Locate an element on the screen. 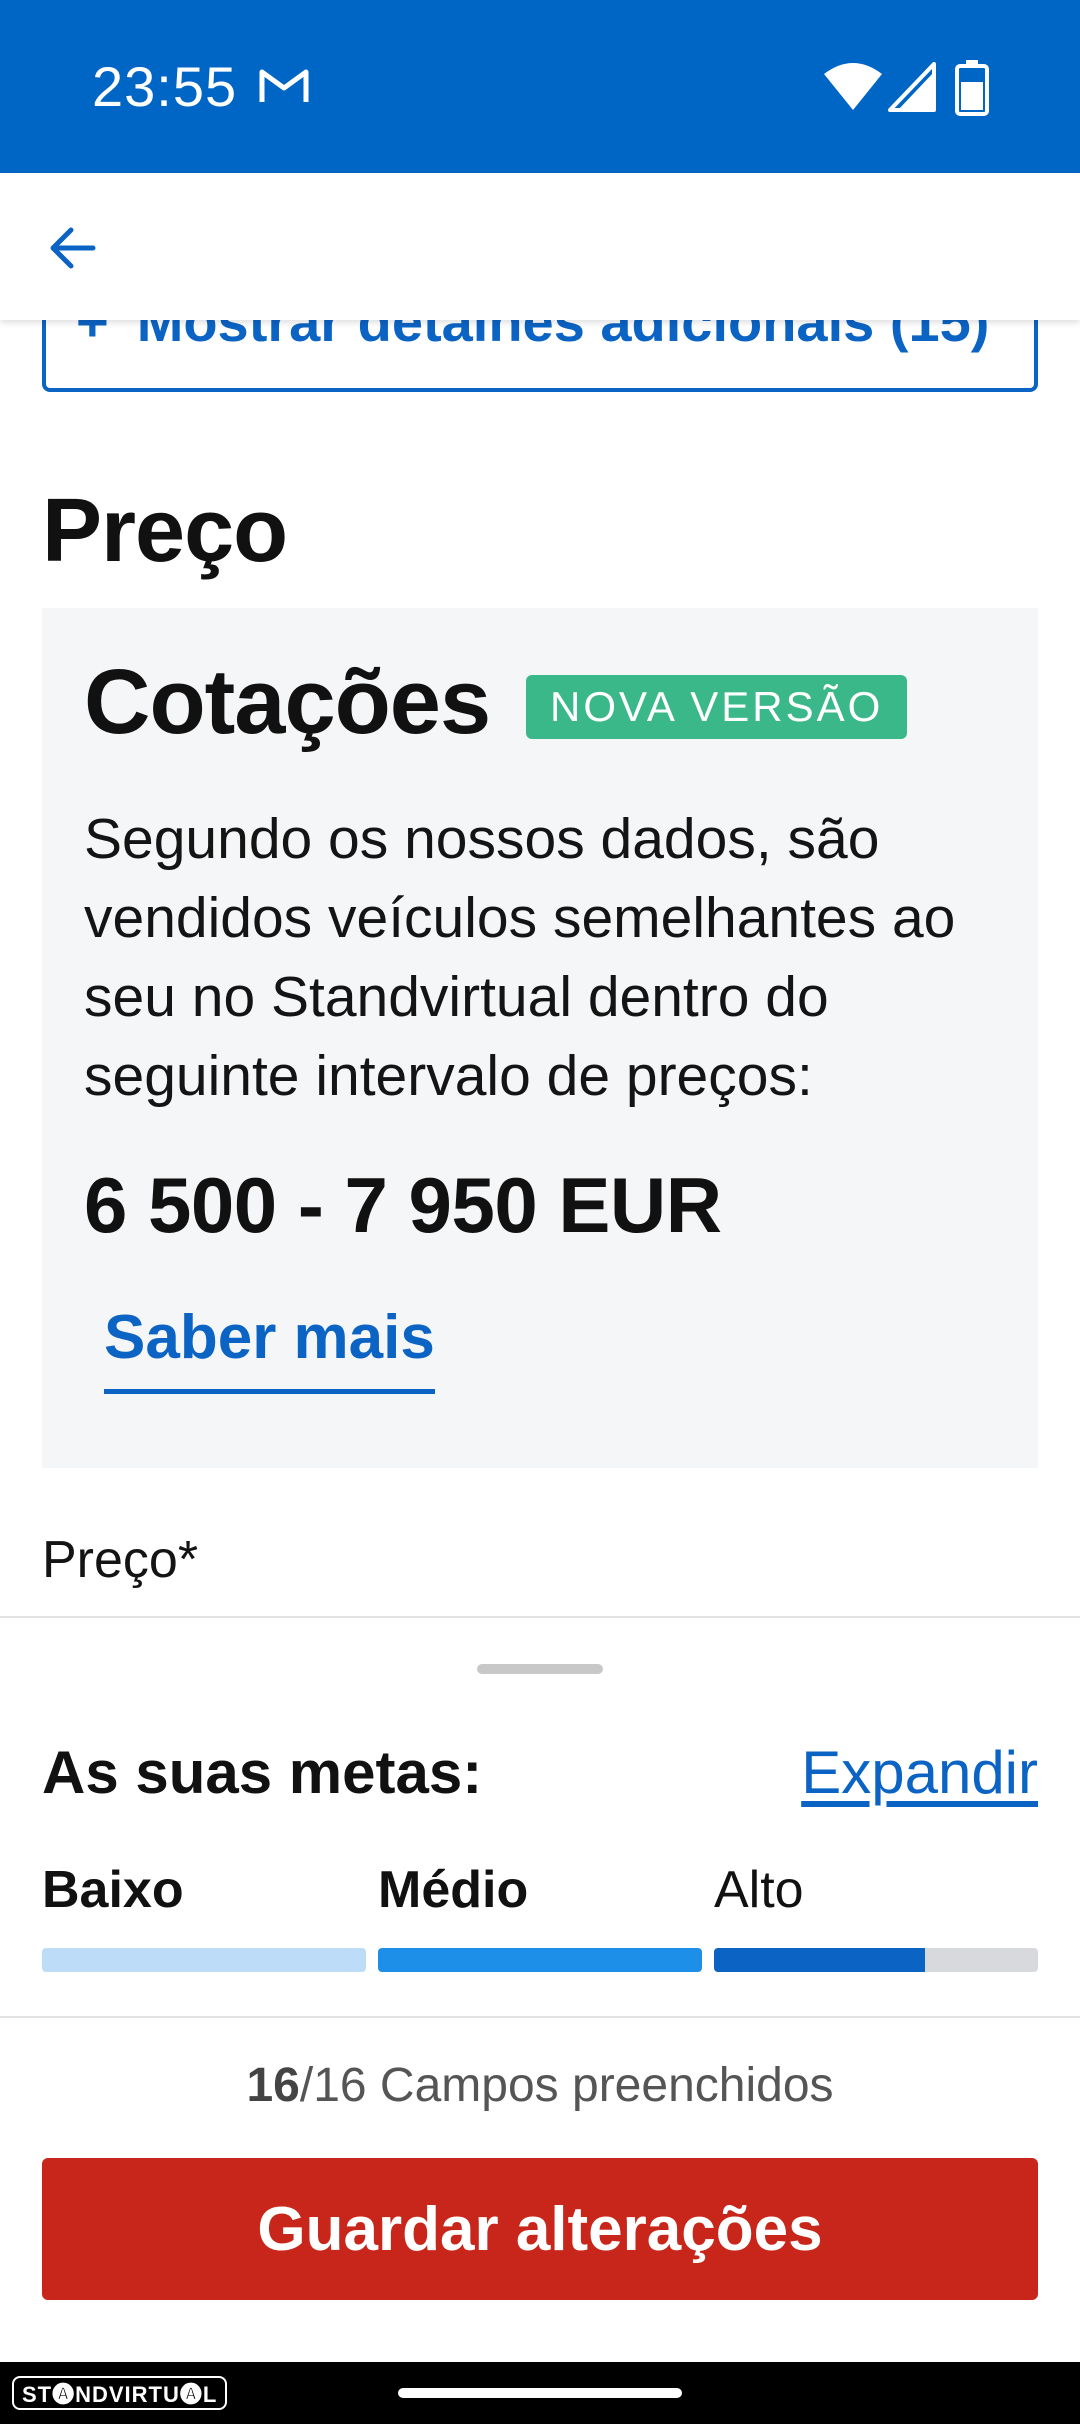 This screenshot has width=1080, height=2424. new-version-badge: NOVA VERSÃO is located at coordinates (717, 707).